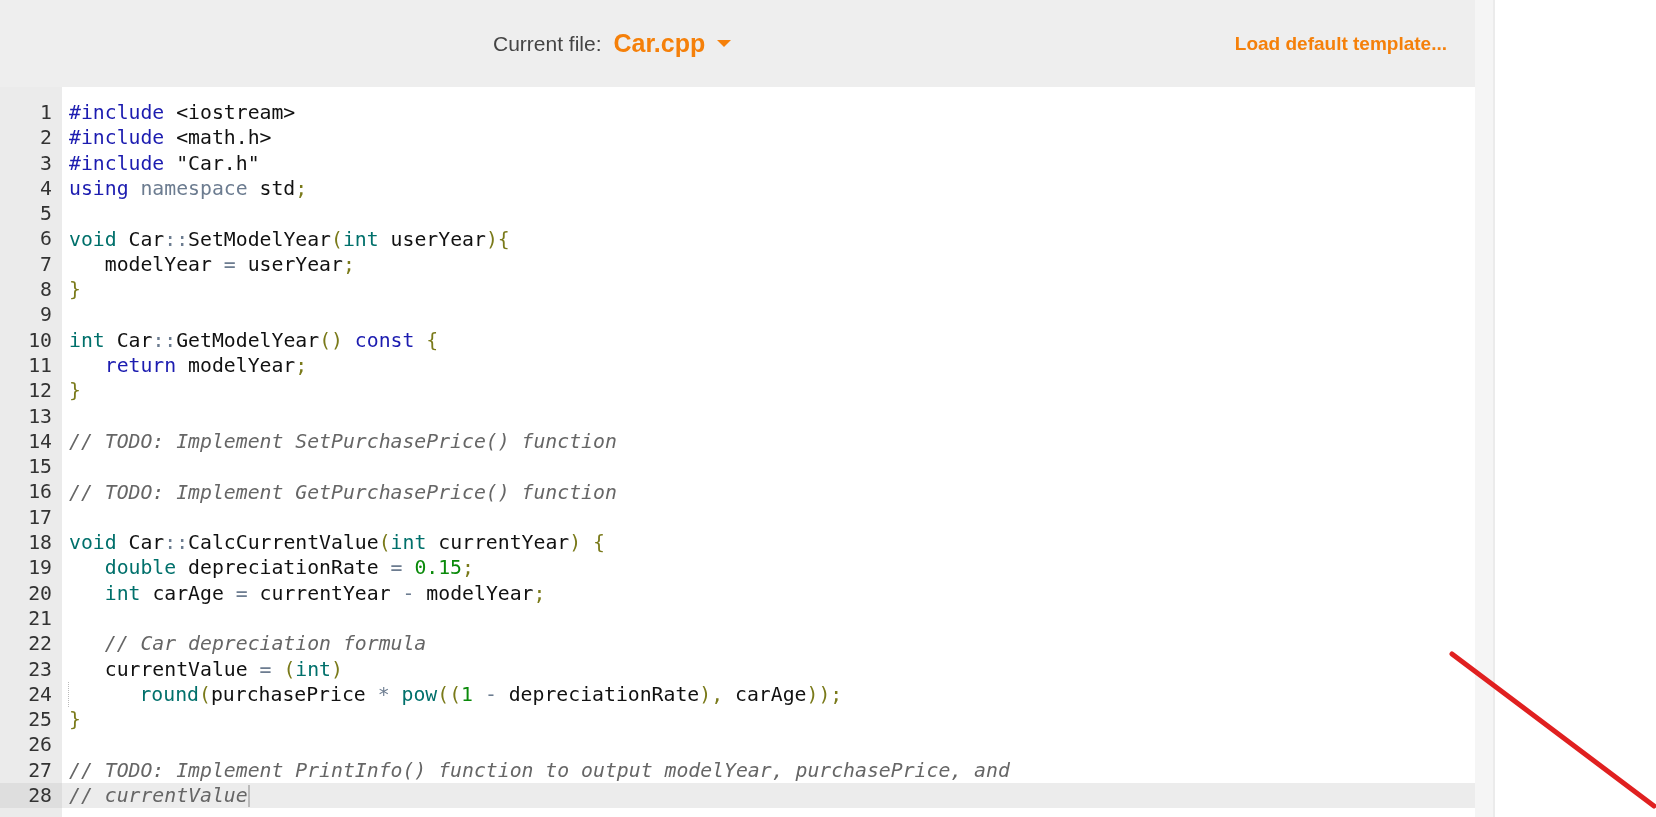 Image resolution: width=1656 pixels, height=817 pixels. Describe the element at coordinates (324, 593) in the screenshot. I see `code-line: int carAge = currentYear - modelYear;` at that location.